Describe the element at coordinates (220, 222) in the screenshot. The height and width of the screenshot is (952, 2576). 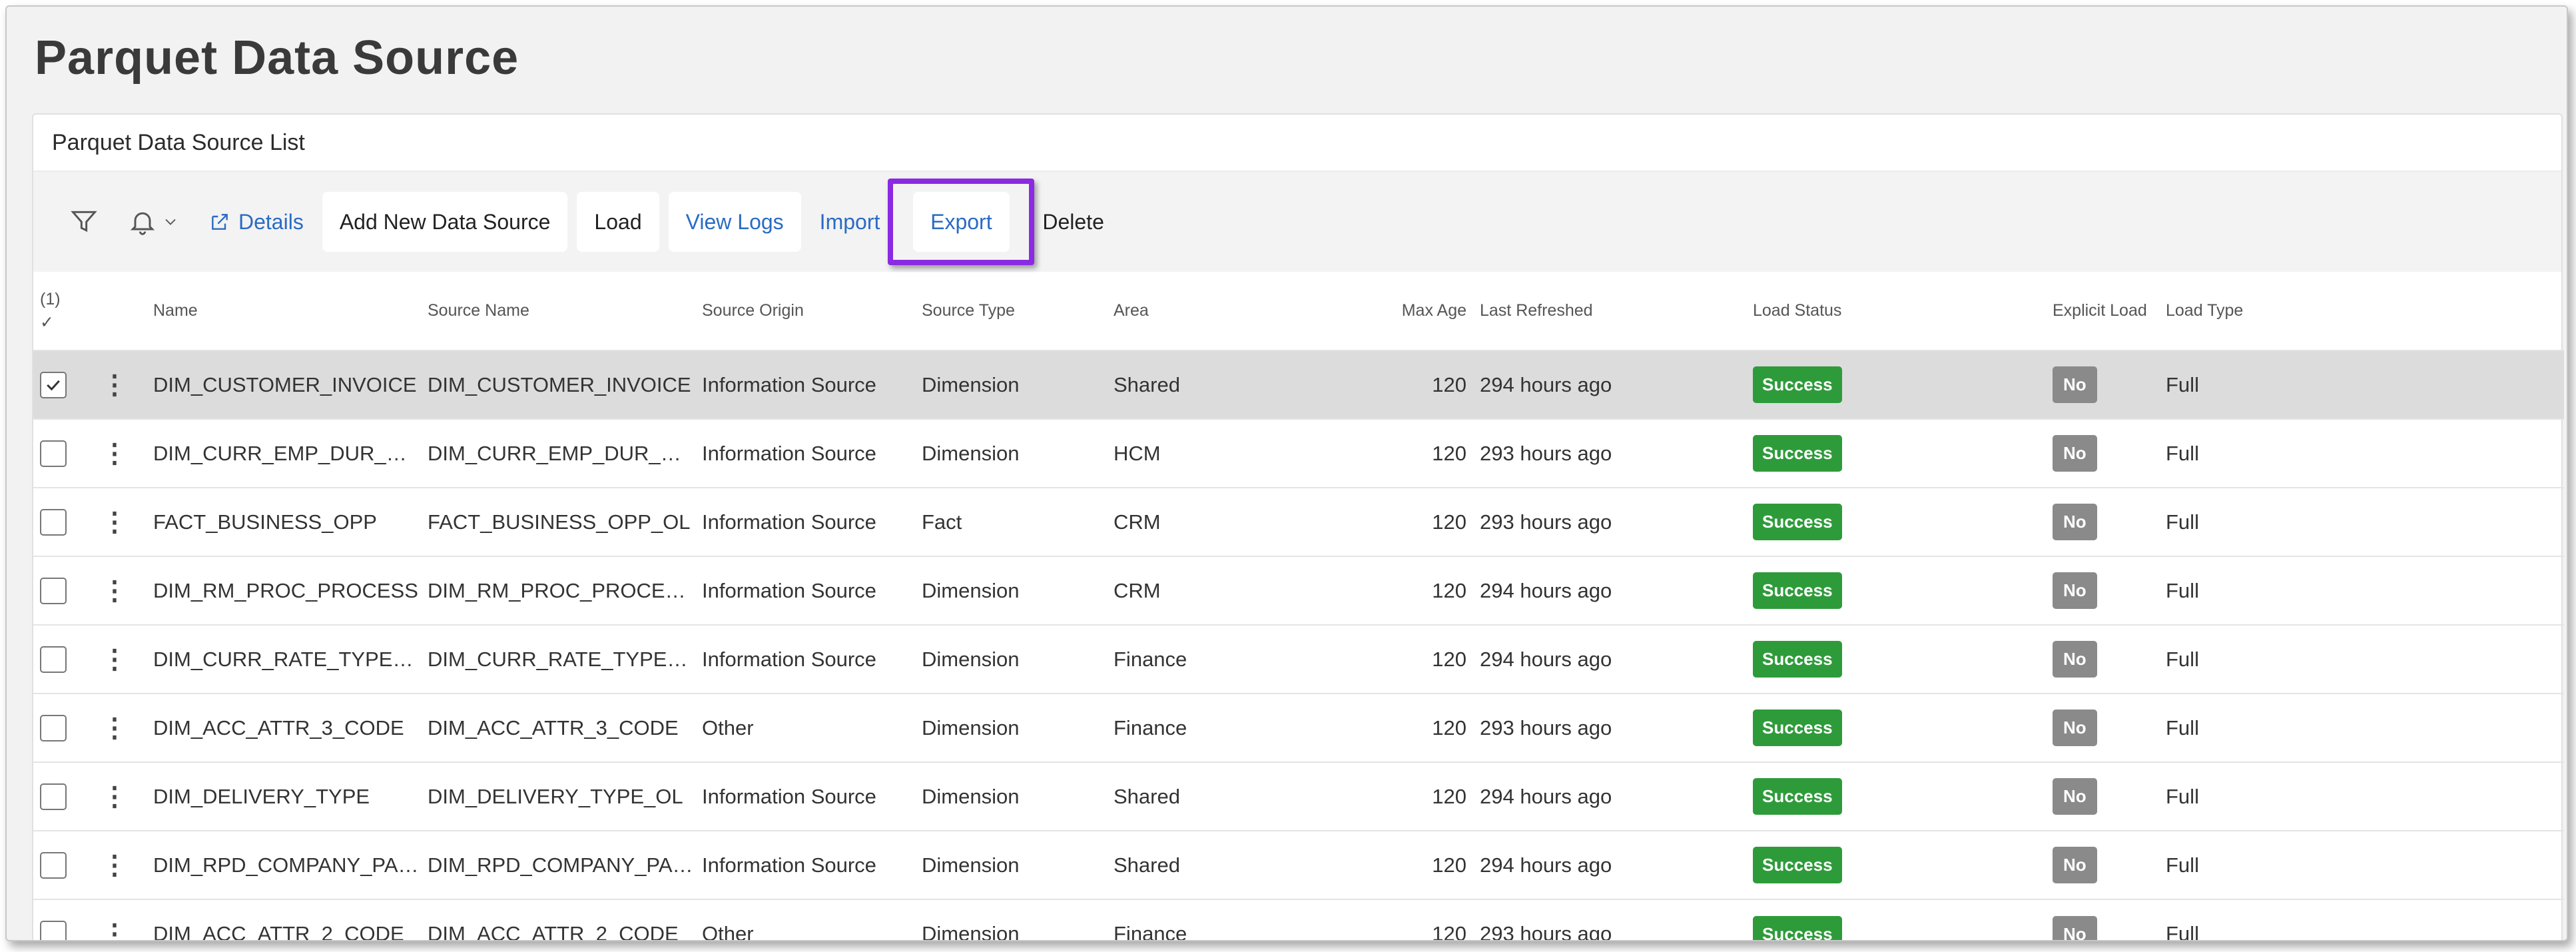
I see `open-external-icon` at that location.